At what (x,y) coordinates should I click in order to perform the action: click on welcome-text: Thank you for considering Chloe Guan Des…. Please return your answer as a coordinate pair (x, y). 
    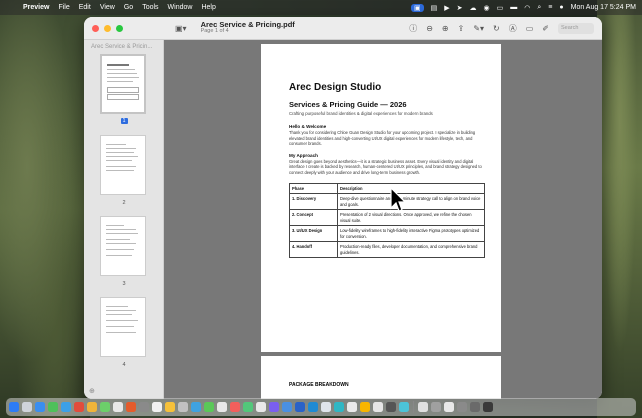
    Looking at the image, I should click on (382, 138).